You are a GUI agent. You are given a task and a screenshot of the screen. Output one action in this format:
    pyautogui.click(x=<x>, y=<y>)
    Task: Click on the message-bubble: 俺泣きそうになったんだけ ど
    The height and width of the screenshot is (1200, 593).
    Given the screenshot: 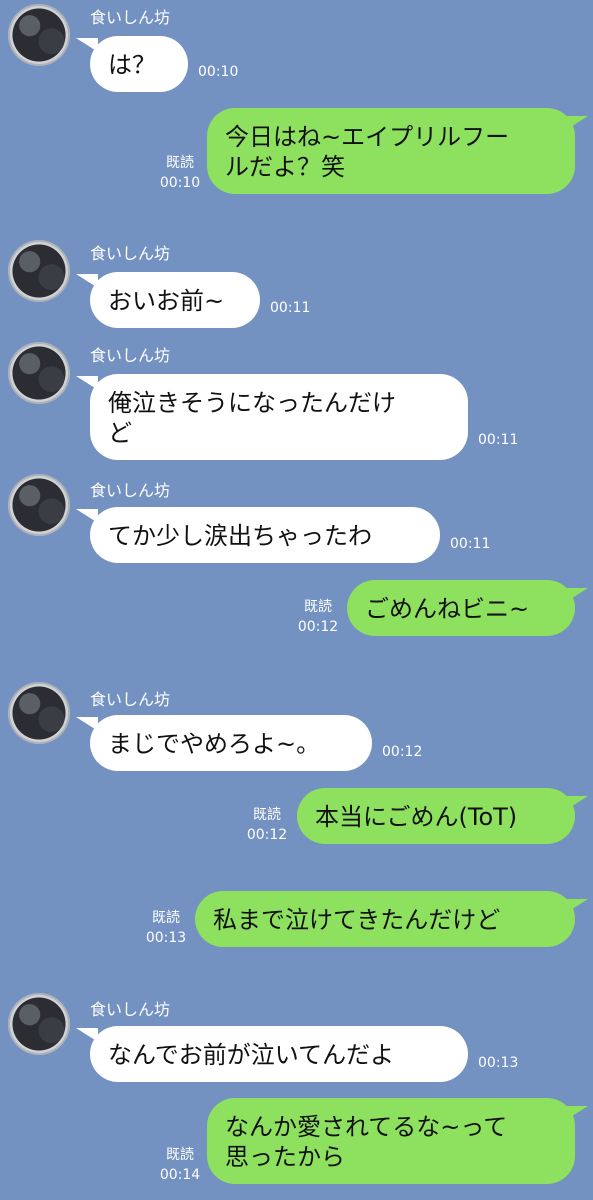 What is the action you would take?
    pyautogui.click(x=279, y=417)
    